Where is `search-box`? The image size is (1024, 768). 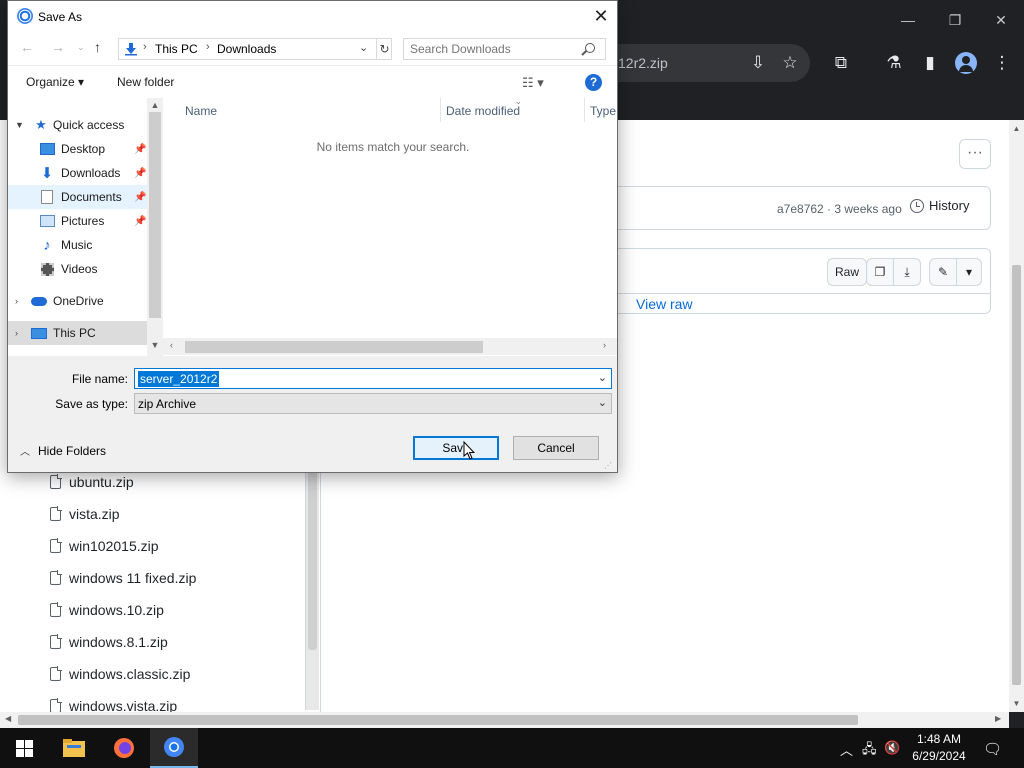
search-box is located at coordinates (504, 49).